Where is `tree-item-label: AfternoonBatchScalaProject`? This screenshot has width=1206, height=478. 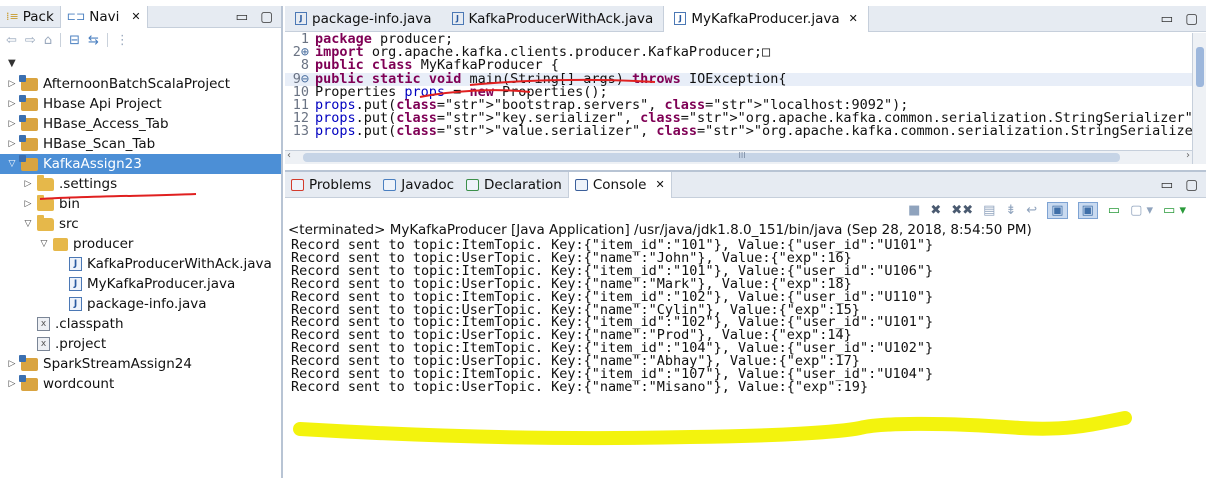 tree-item-label: AfternoonBatchScalaProject is located at coordinates (137, 84).